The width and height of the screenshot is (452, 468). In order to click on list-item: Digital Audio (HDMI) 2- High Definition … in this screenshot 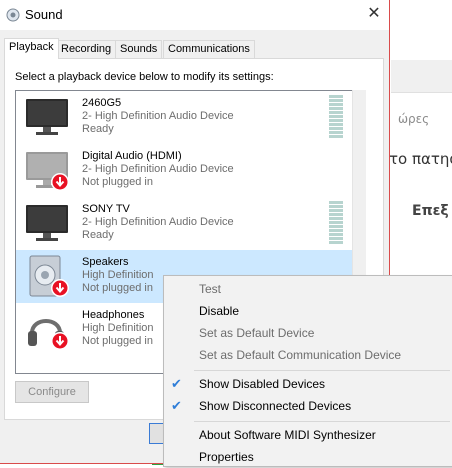, I will do `click(184, 170)`.